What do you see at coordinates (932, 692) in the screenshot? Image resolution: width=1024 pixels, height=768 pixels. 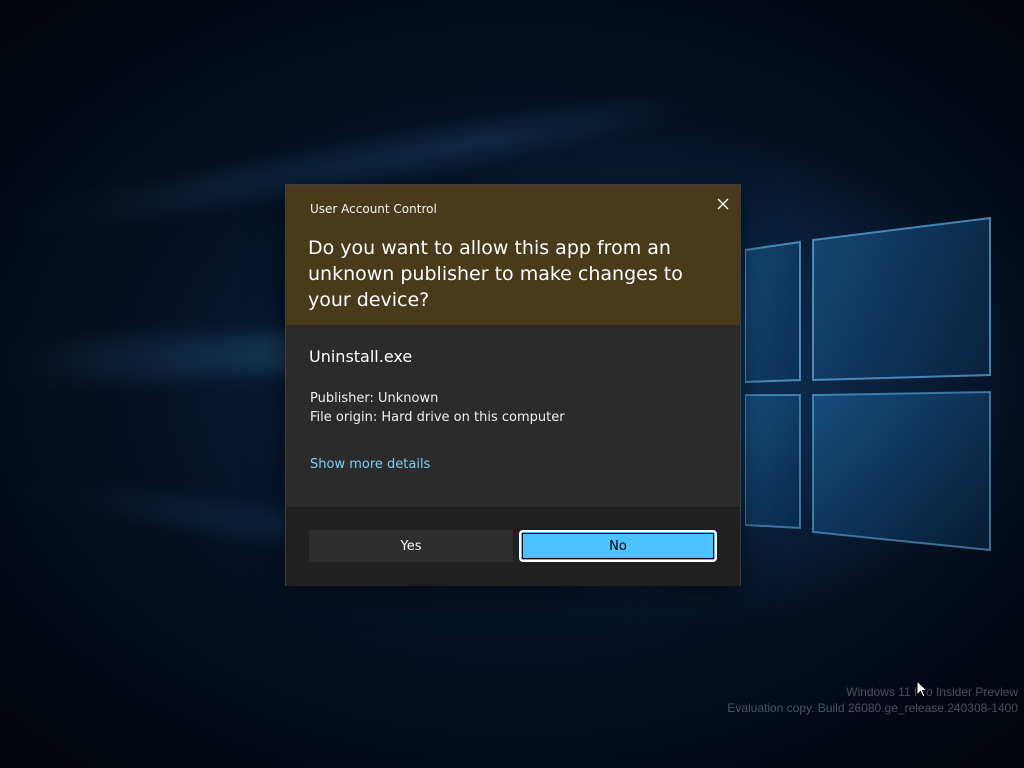 I see `watermark-edition: Windows 11 Pro Insider Preview` at bounding box center [932, 692].